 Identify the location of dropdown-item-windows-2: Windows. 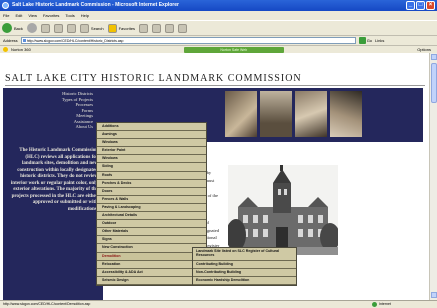
(151, 159).